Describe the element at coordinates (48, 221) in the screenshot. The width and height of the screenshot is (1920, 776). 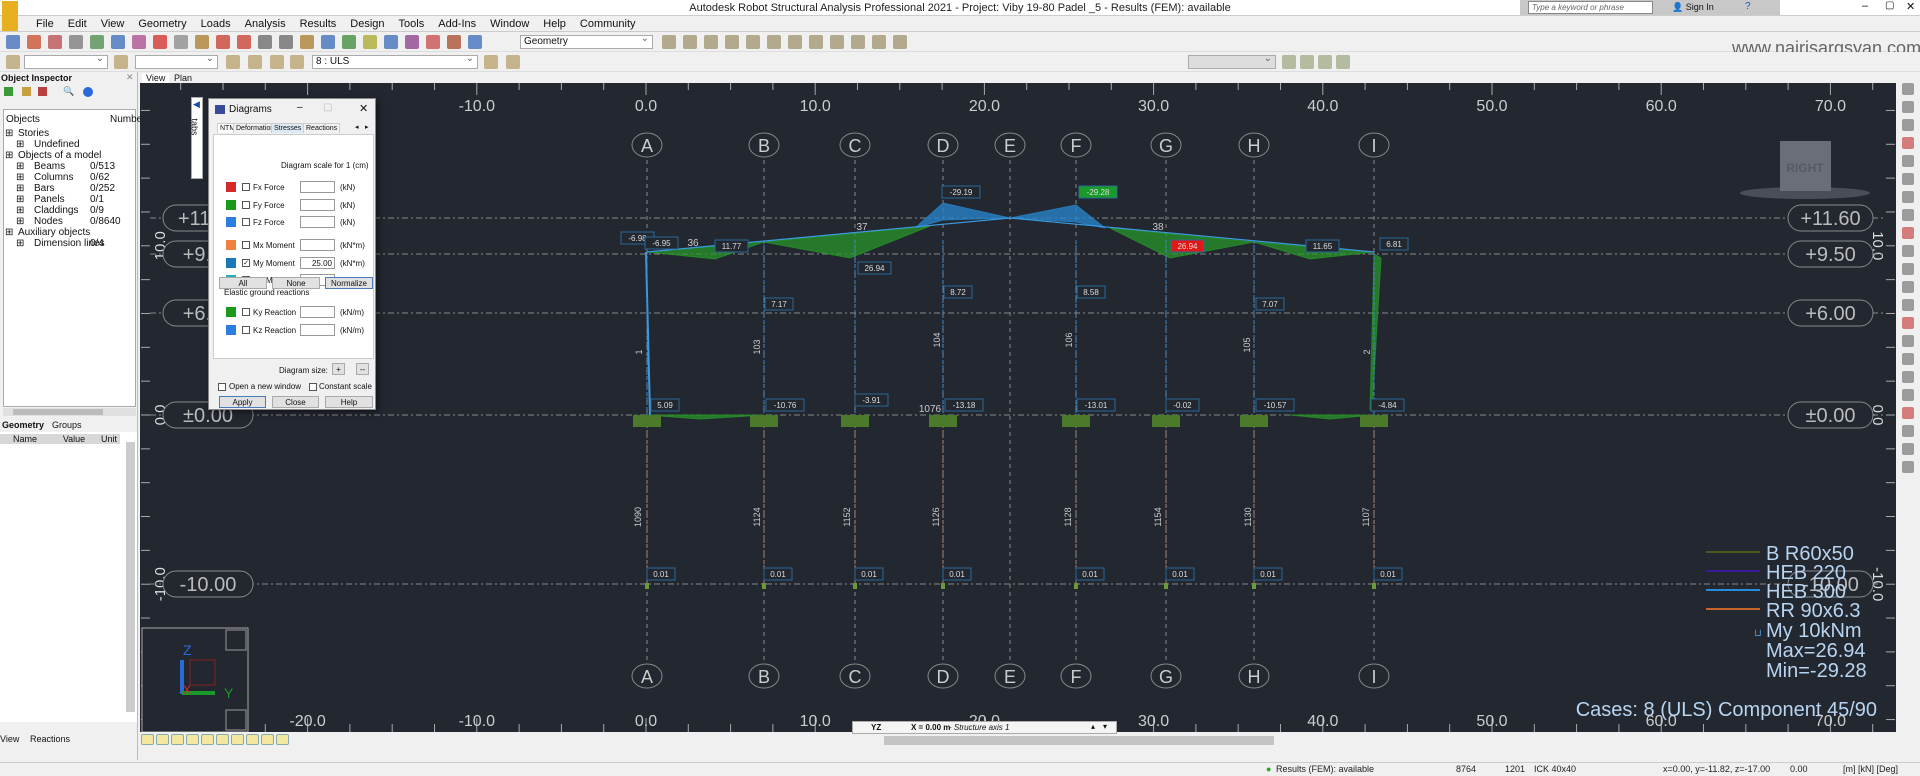
I see `tree-item-label: Nodes` at that location.